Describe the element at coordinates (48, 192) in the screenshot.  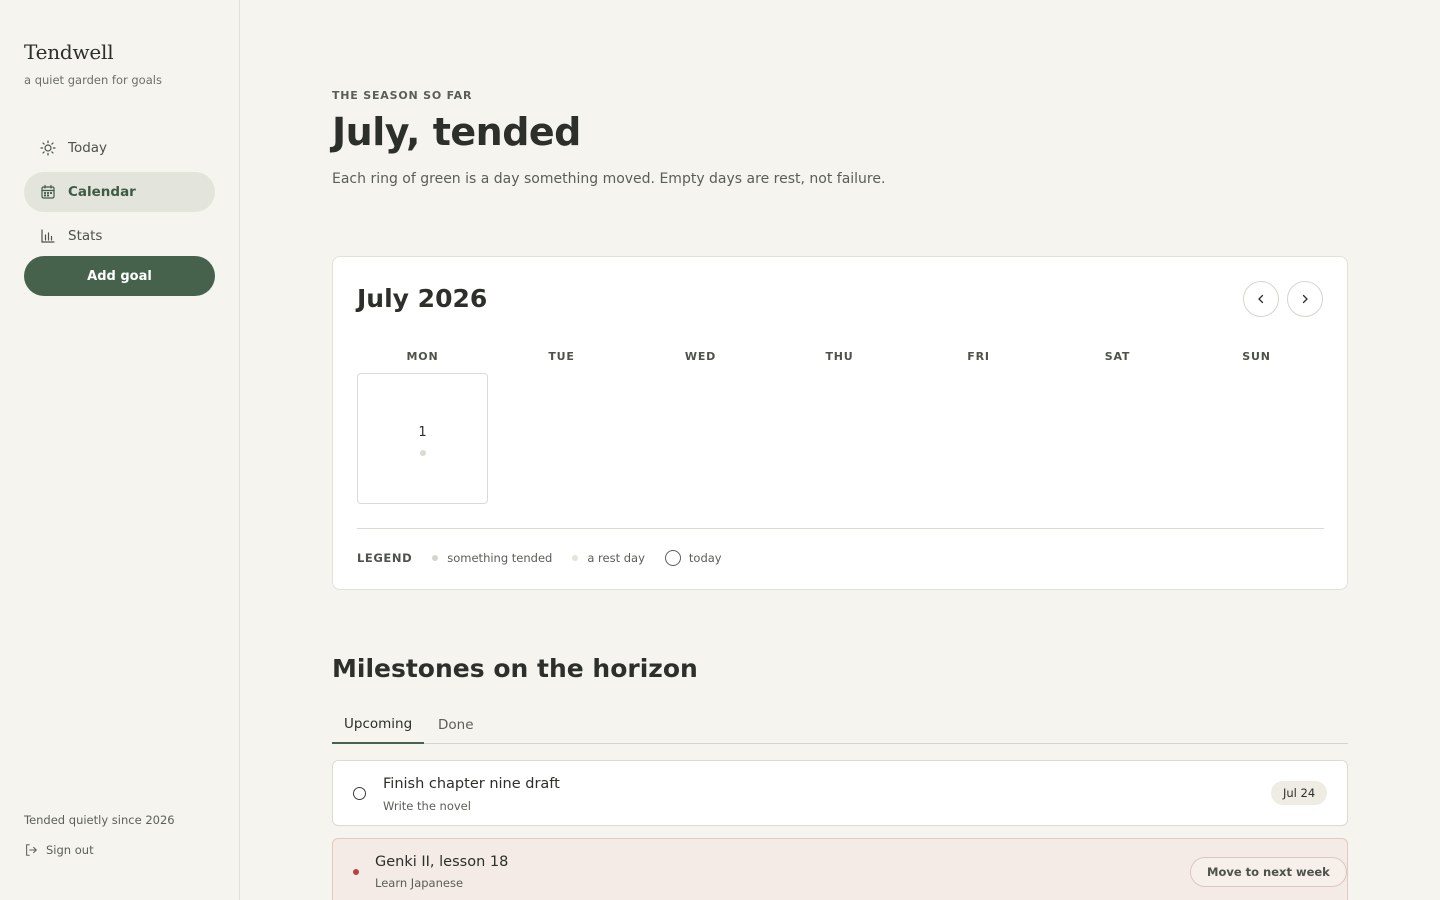
I see `calendar-icon` at that location.